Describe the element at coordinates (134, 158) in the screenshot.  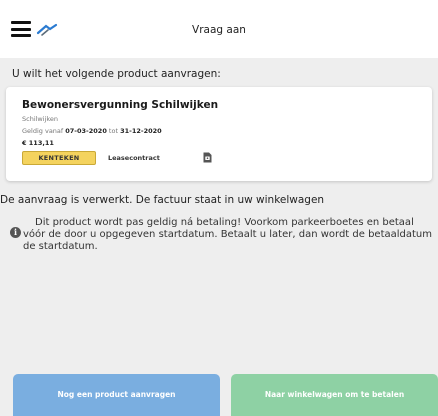
I see `lease-contract-label: Leasecontract` at that location.